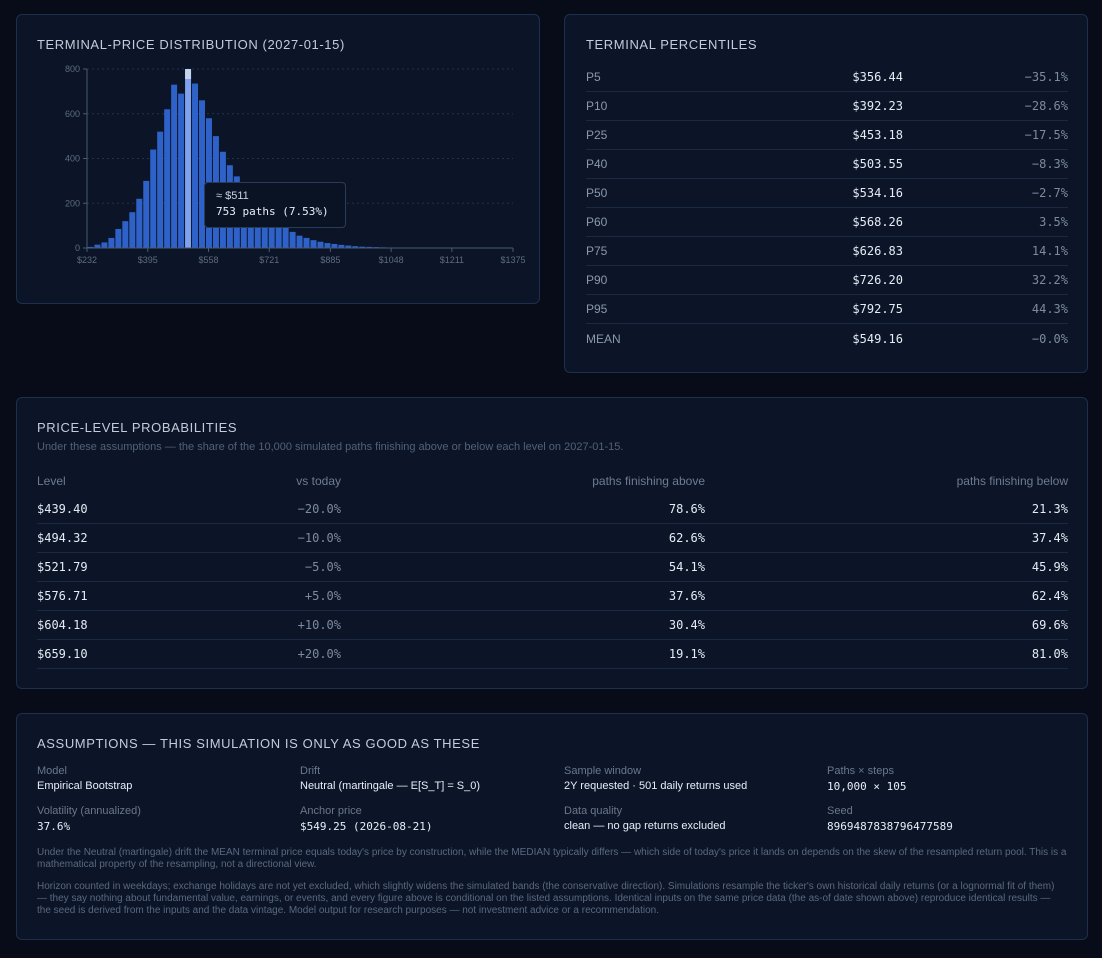 The image size is (1102, 958). I want to click on percentile-label: P10, so click(597, 106).